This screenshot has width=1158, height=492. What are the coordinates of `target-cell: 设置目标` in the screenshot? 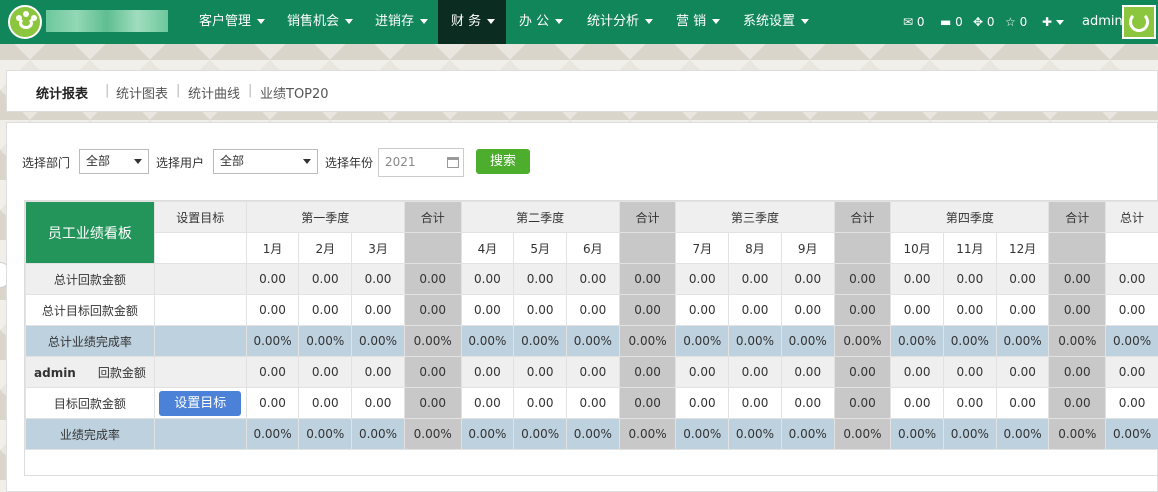 It's located at (200, 403).